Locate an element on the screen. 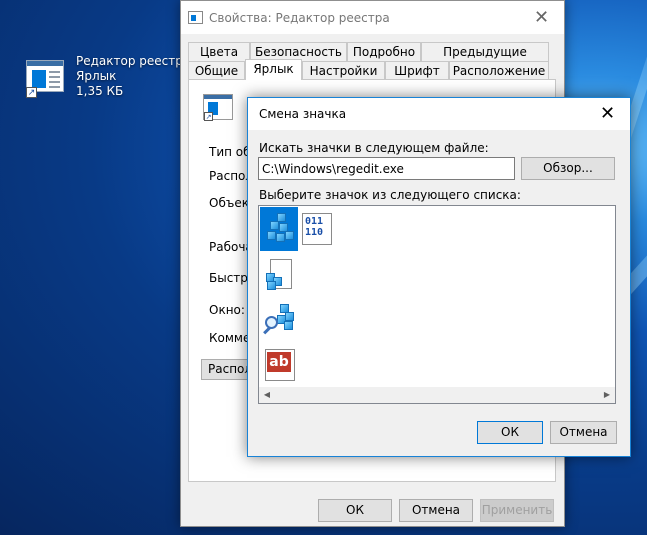 Image resolution: width=647 pixels, height=535 pixels. regedit-cubes-icon is located at coordinates (279, 229).